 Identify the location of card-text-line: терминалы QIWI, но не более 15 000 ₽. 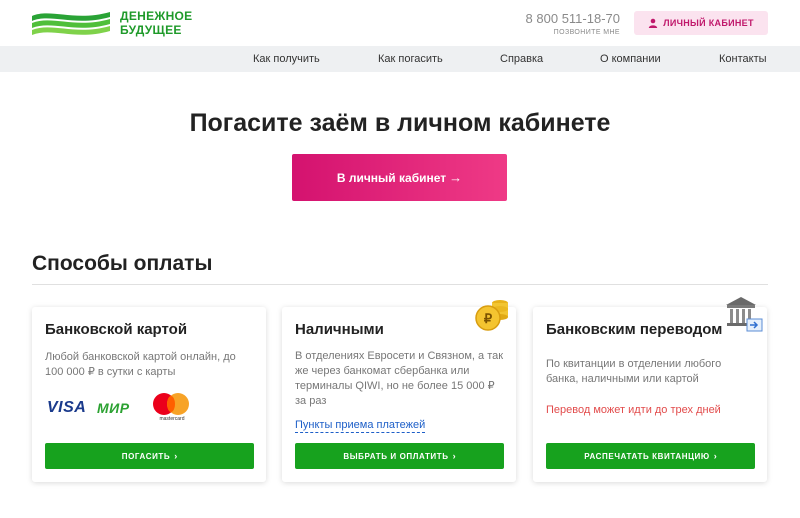
(395, 386).